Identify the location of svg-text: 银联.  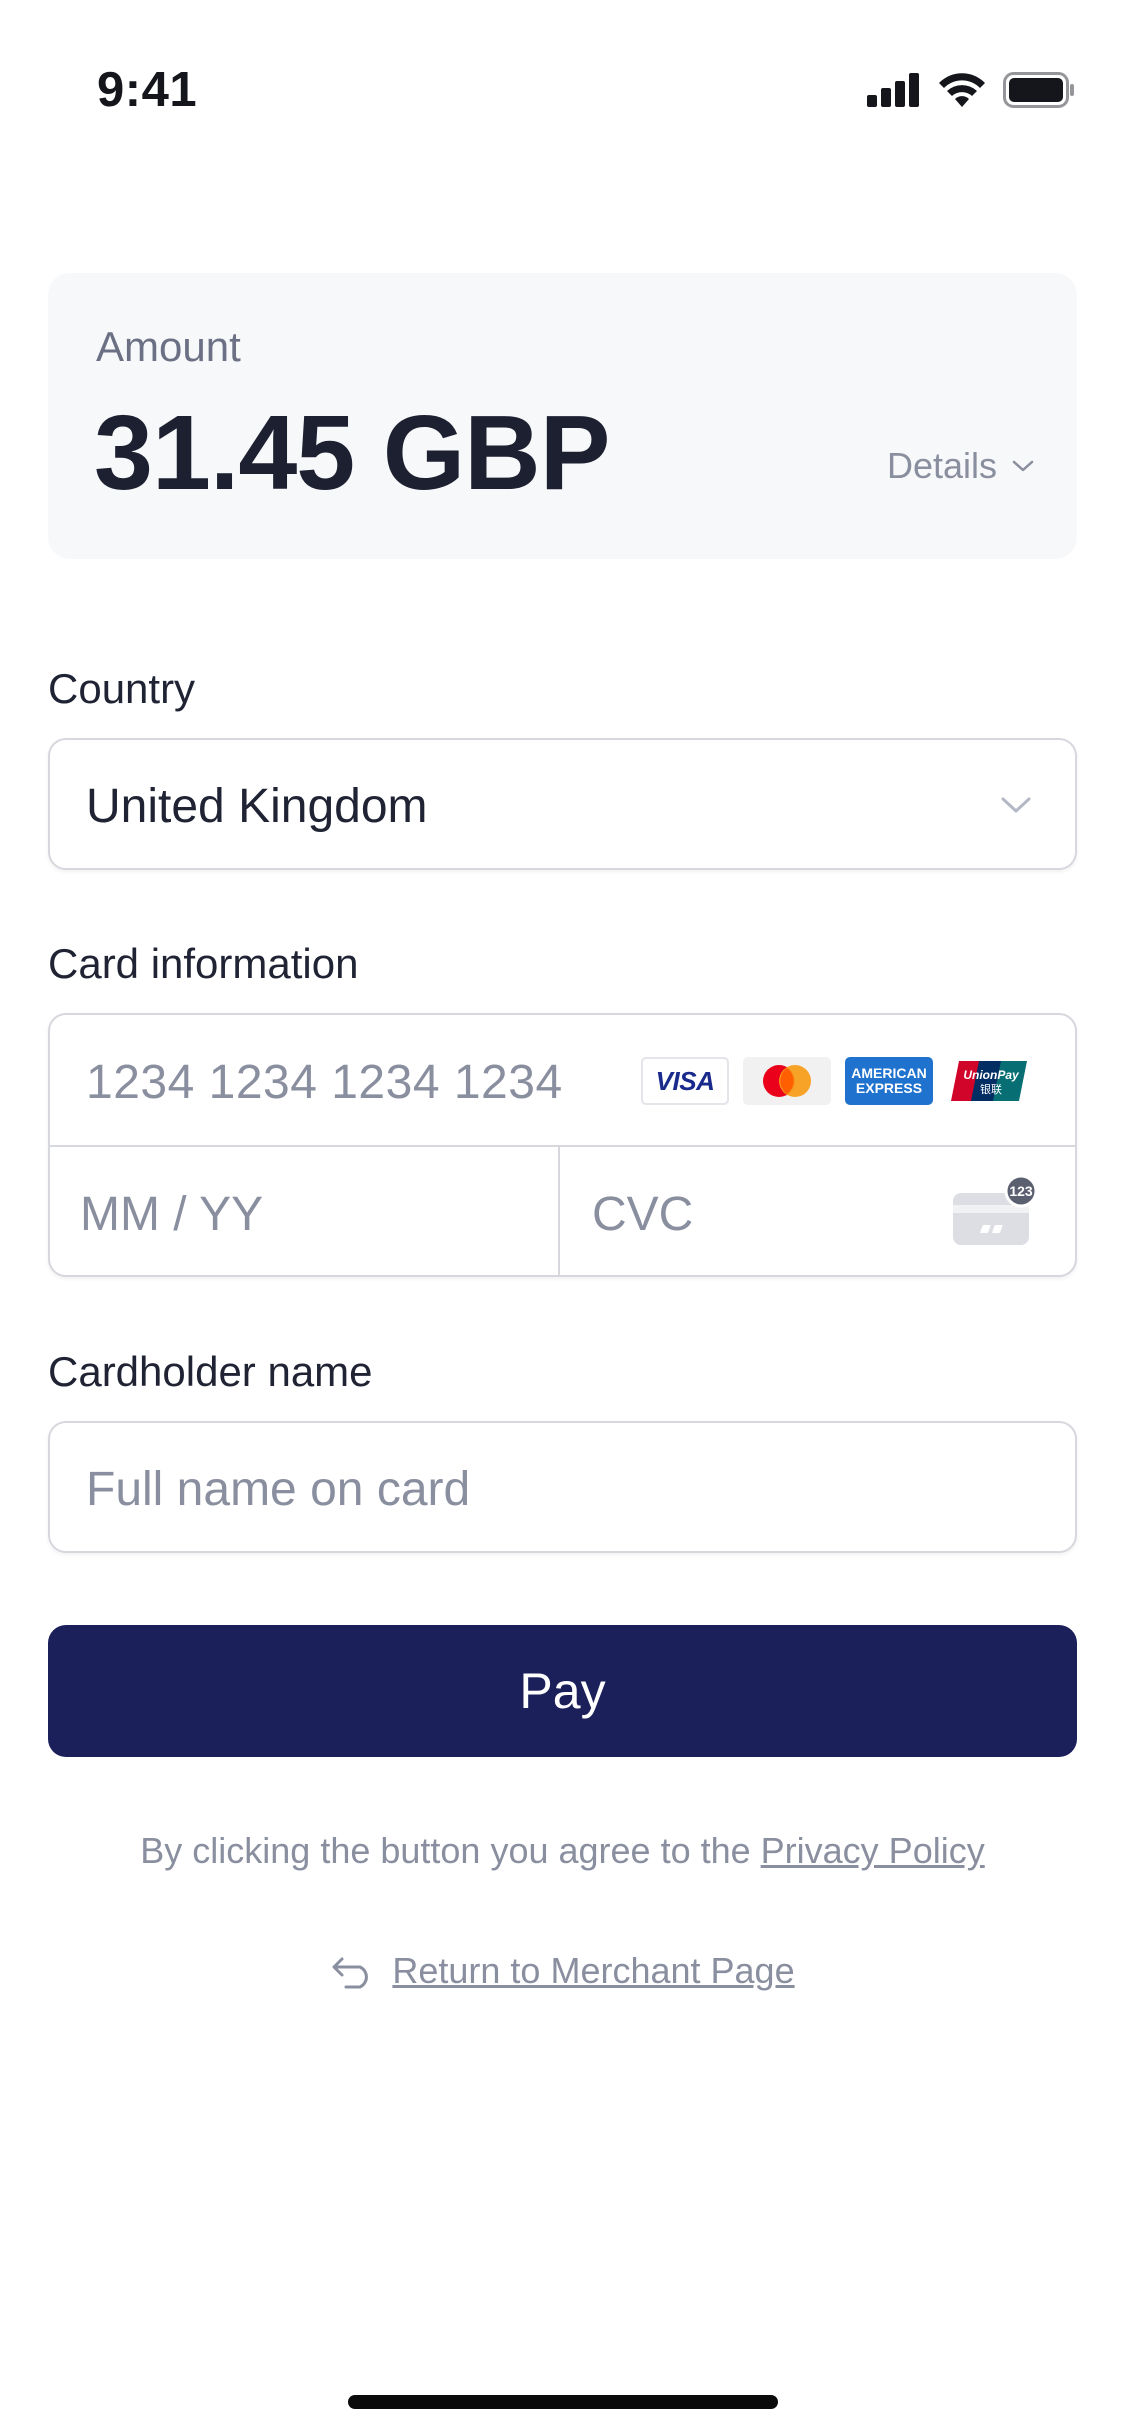
(991, 1089).